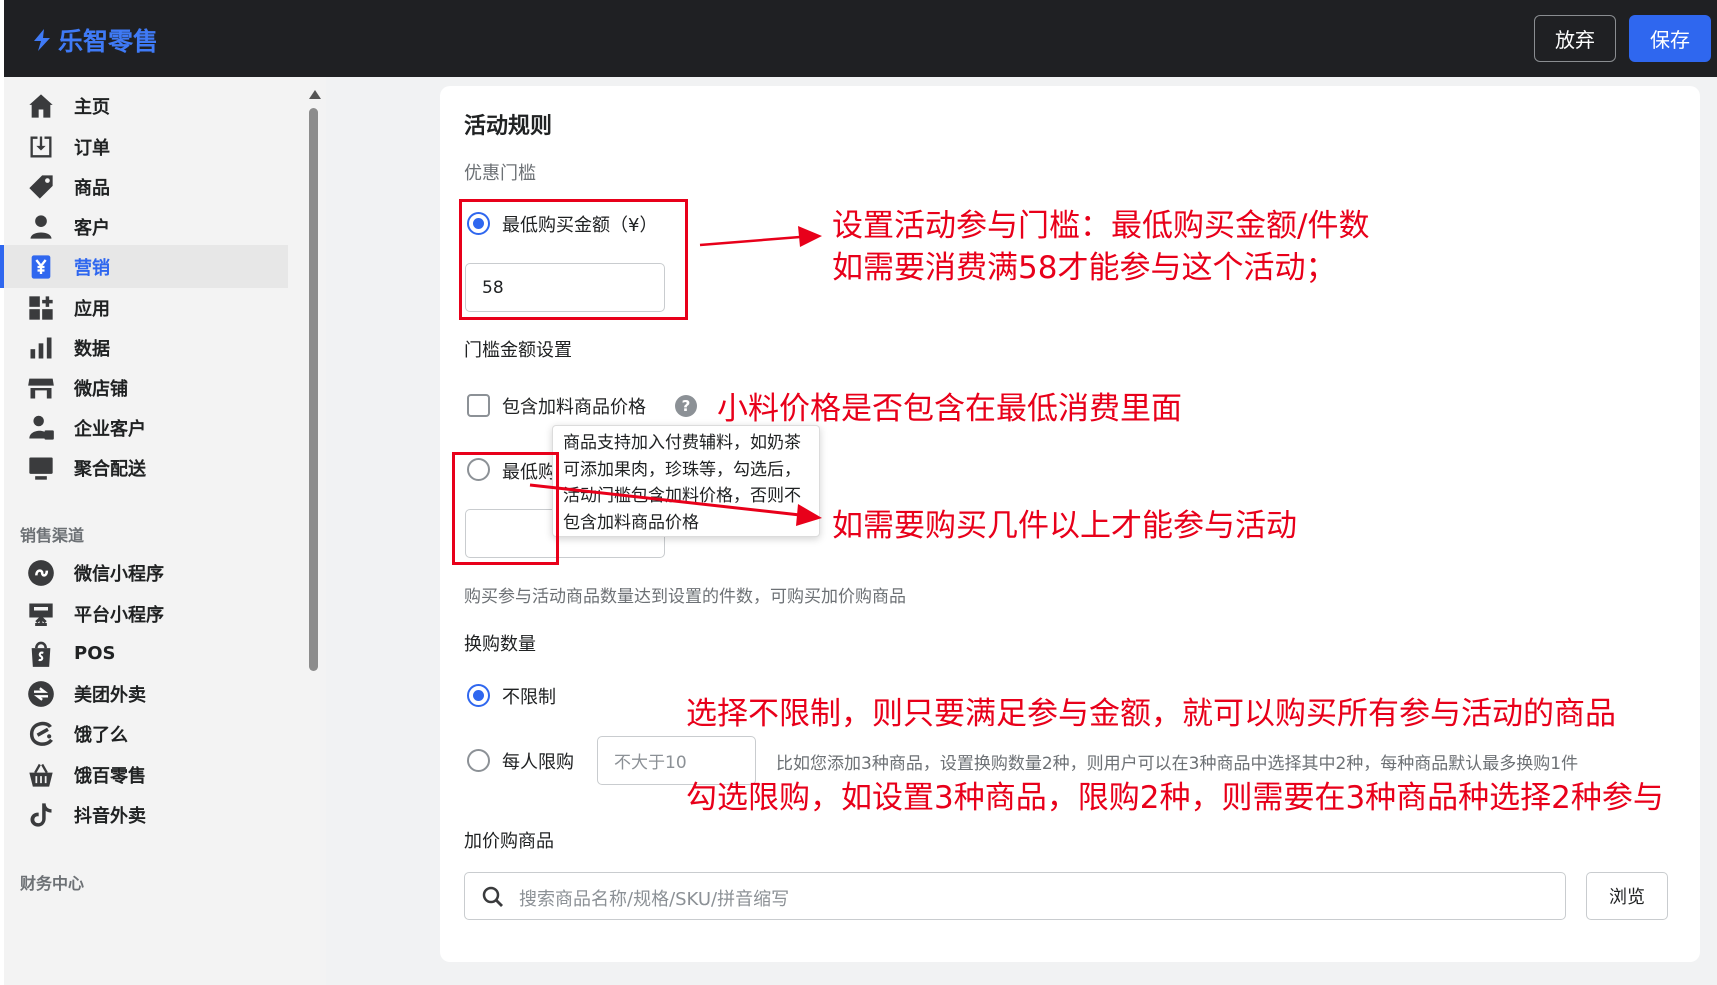  Describe the element at coordinates (1151, 714) in the screenshot. I see `annotation-note-unlimited: 选择不限制，则只要满足参与金额，就可以购买所有参与活动的商品` at that location.